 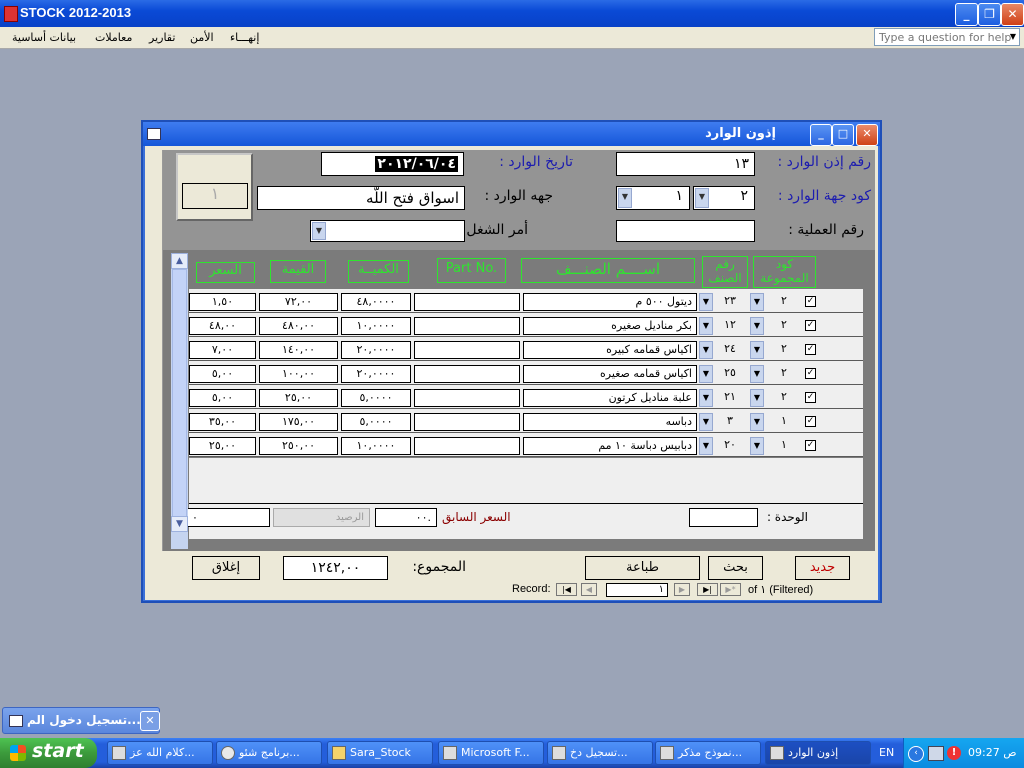 What do you see at coordinates (916, 754) in the screenshot?
I see `chevron-left-icon: ‹` at bounding box center [916, 754].